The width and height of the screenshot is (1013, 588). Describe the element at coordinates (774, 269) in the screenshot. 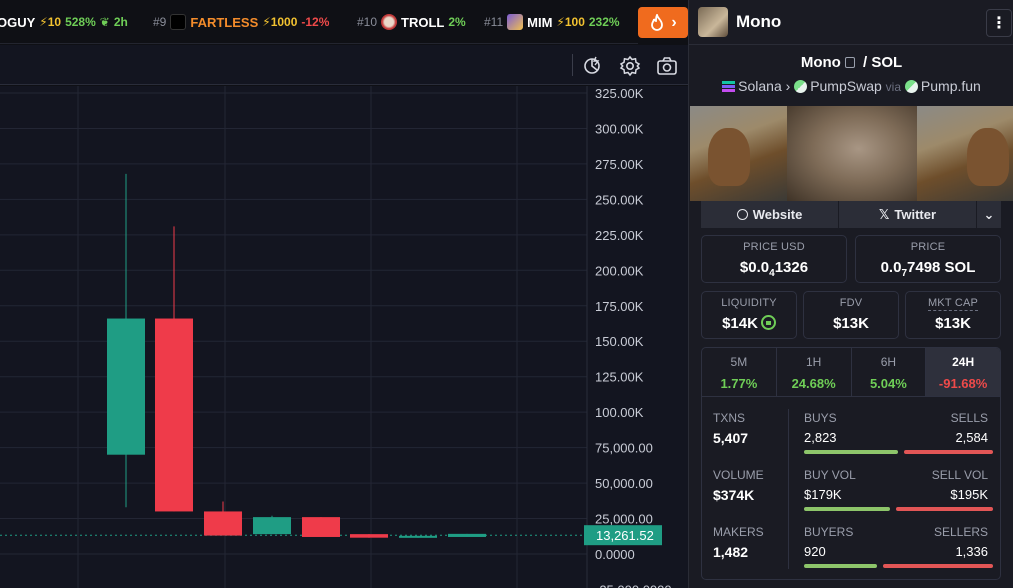

I see `price-usd-value: $0.041326` at that location.